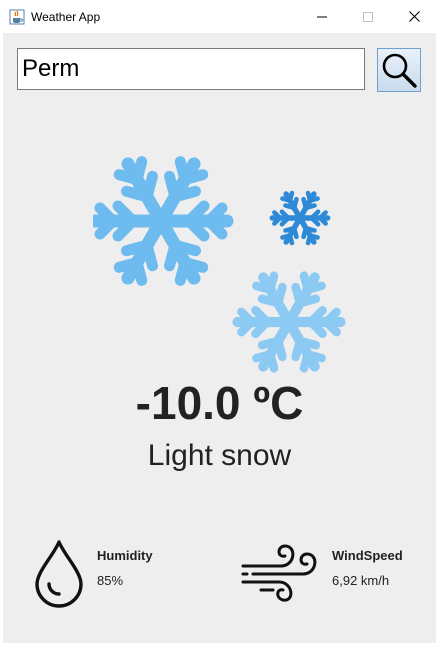 The image size is (439, 646). Describe the element at coordinates (59, 574) in the screenshot. I see `water-drop-icon` at that location.